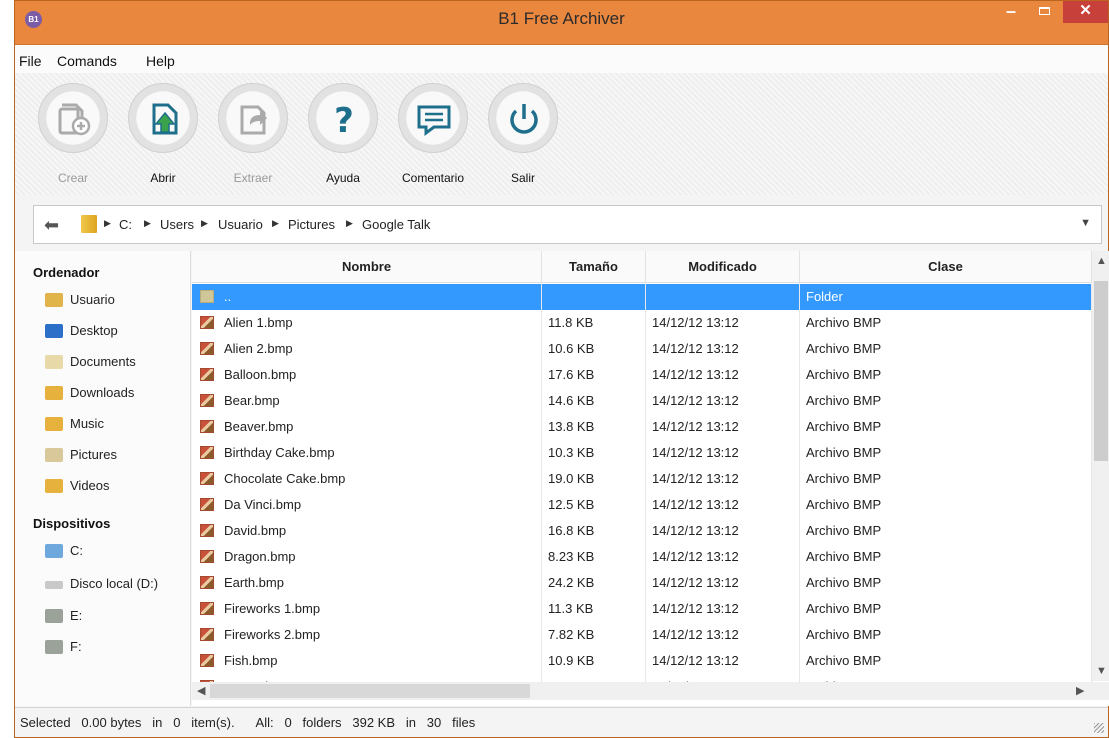 The height and width of the screenshot is (738, 1109). I want to click on documents-icon, so click(54, 362).